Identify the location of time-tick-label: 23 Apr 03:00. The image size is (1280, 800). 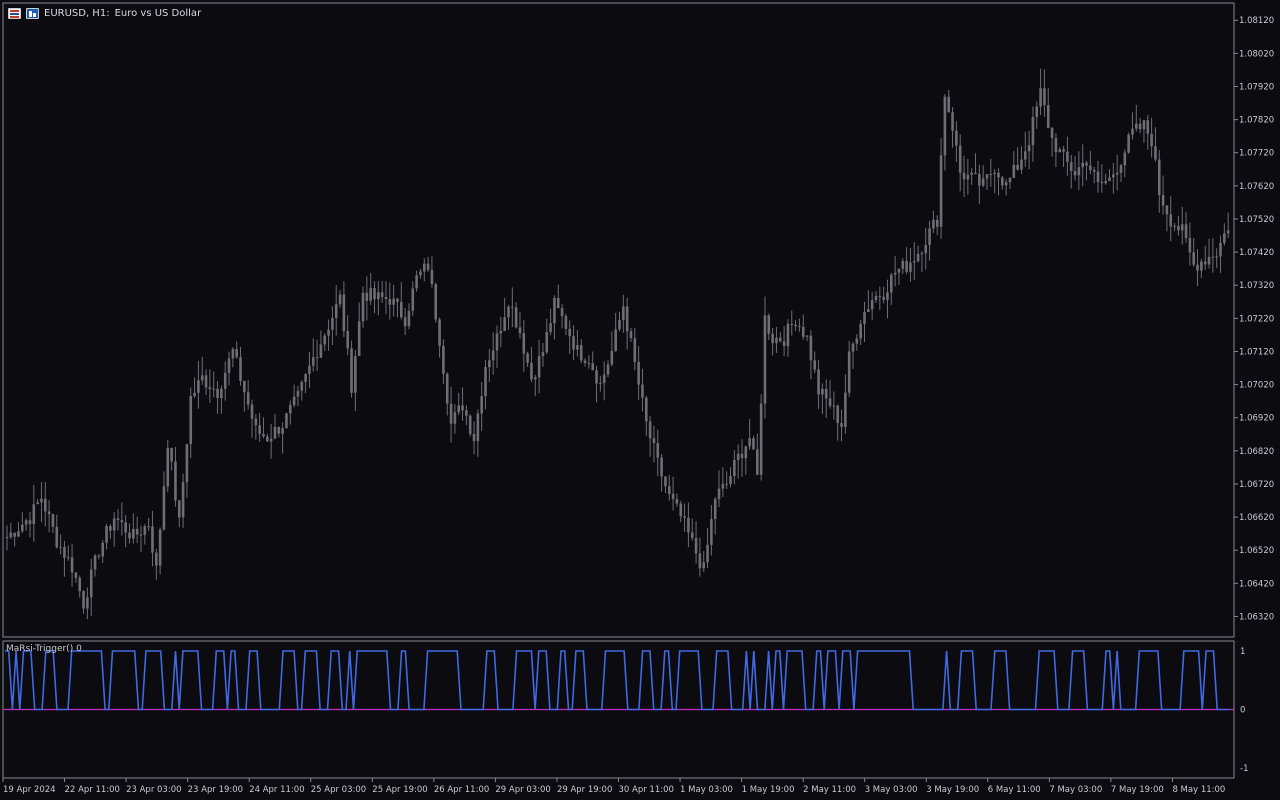
(153, 790).